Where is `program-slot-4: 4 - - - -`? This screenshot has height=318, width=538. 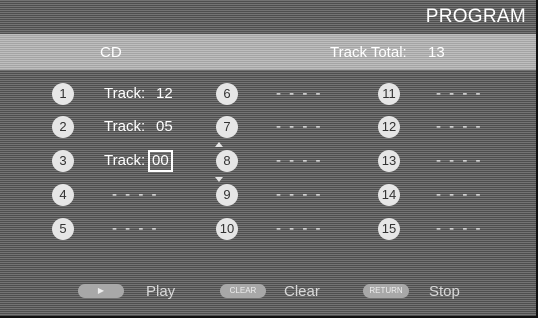
program-slot-4: 4 - - - - is located at coordinates (127, 195).